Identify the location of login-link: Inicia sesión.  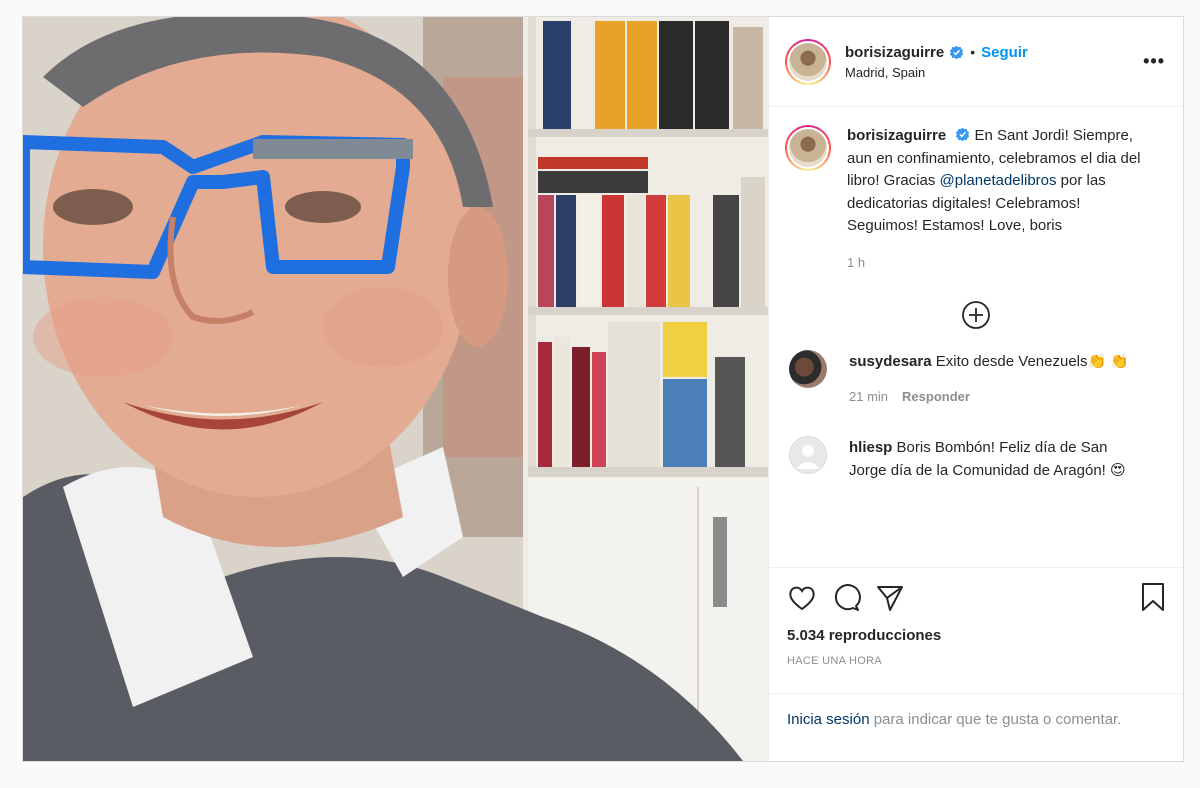
(828, 719).